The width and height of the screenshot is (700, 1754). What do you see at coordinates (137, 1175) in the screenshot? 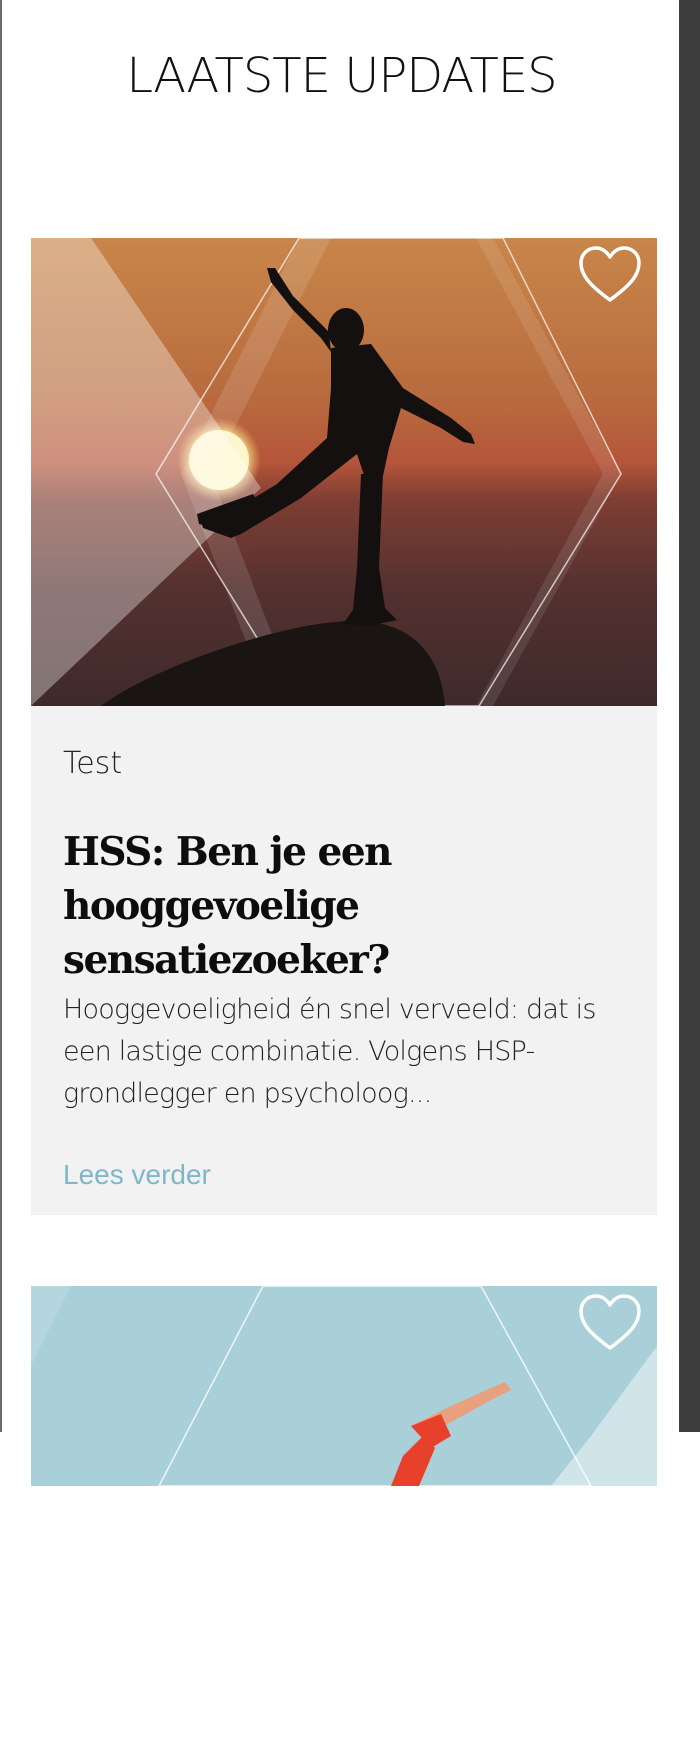
I see `read-more-link: Lees verder` at bounding box center [137, 1175].